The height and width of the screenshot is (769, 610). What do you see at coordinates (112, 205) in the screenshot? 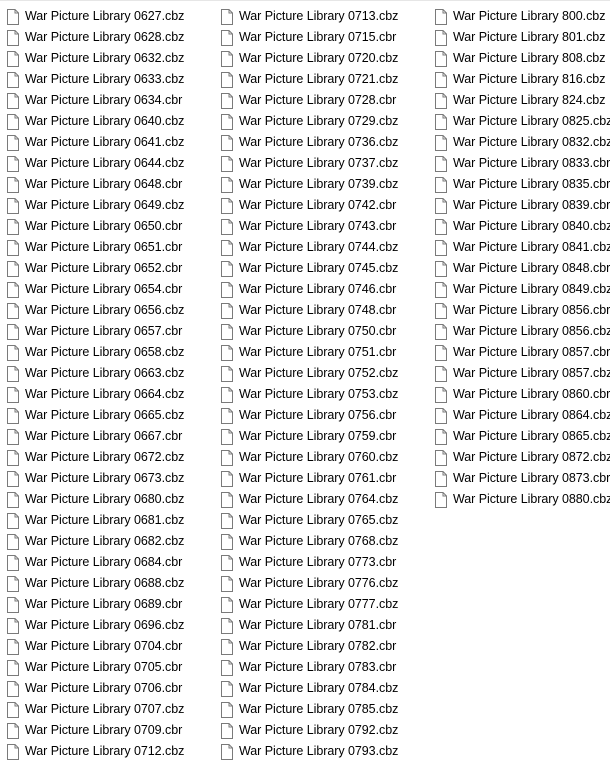
I see `file-item: War Picture Library 0649.cbz` at bounding box center [112, 205].